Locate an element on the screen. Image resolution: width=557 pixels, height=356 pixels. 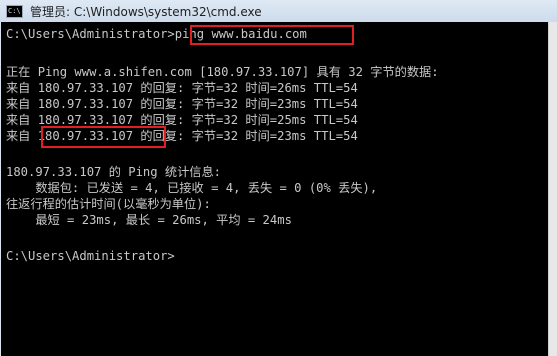
console-line-rtt-header: 往返行程的估计时间(以毫秒为单位): is located at coordinates (108, 204).